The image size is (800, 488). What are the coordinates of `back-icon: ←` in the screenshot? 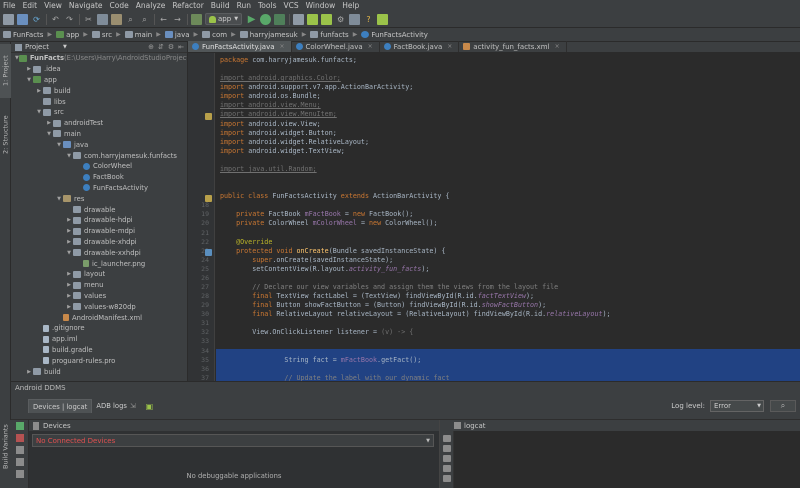 It's located at (163, 19).